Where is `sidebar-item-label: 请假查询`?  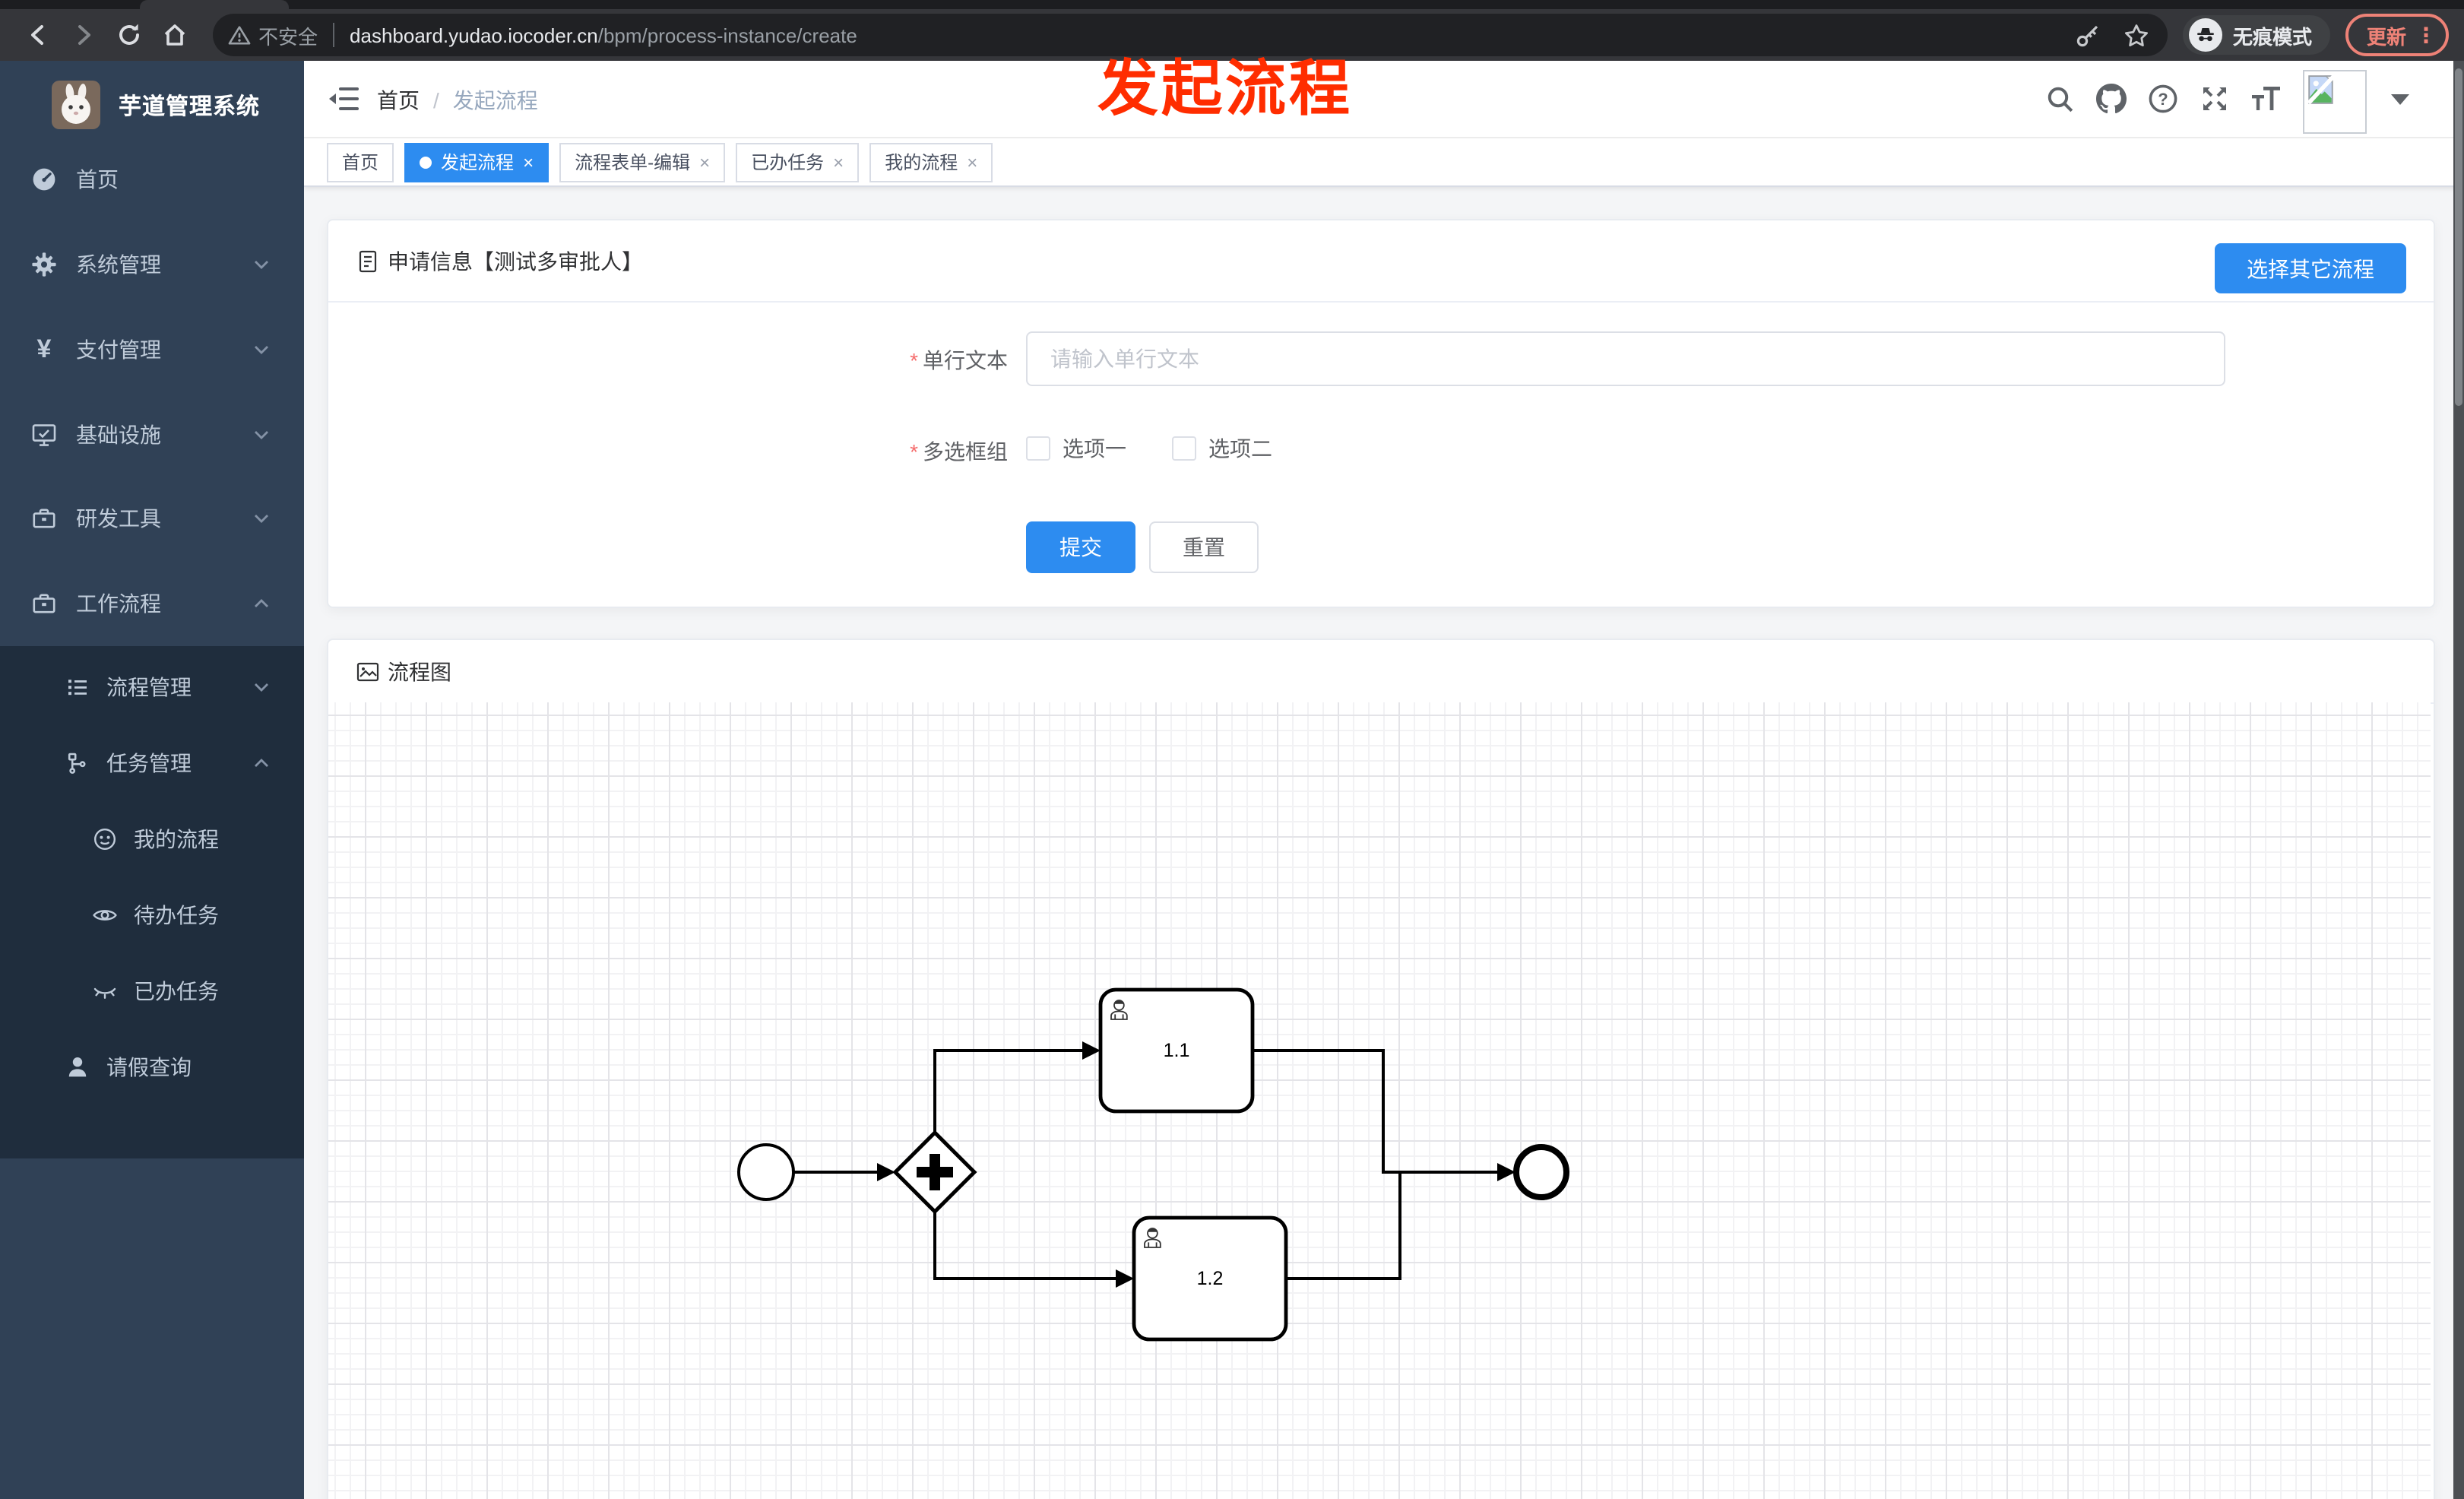
sidebar-item-label: 请假查询 is located at coordinates (149, 1067).